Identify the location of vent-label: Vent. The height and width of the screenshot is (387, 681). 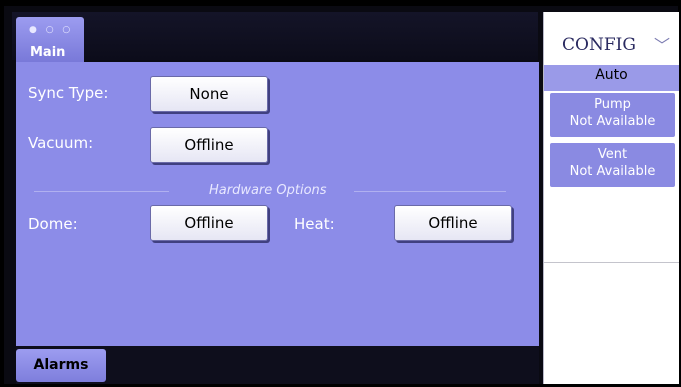
(612, 154).